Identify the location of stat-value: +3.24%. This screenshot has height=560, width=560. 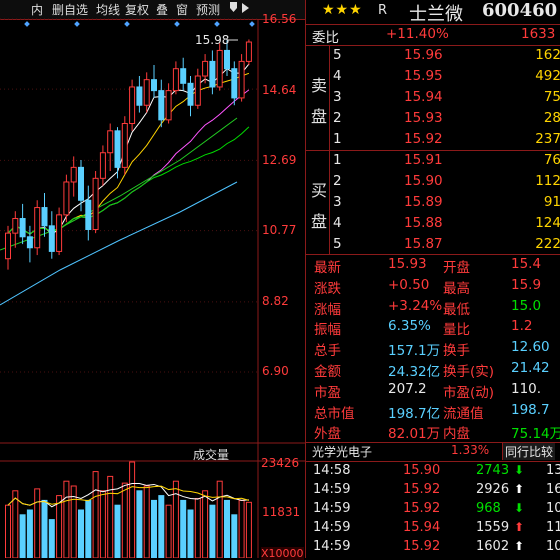
(415, 305).